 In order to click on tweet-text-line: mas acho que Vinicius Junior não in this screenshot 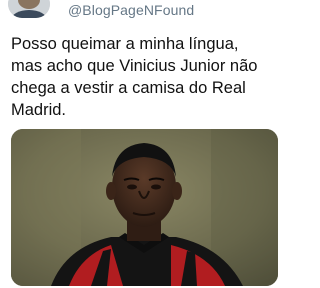, I will do `click(134, 66)`.